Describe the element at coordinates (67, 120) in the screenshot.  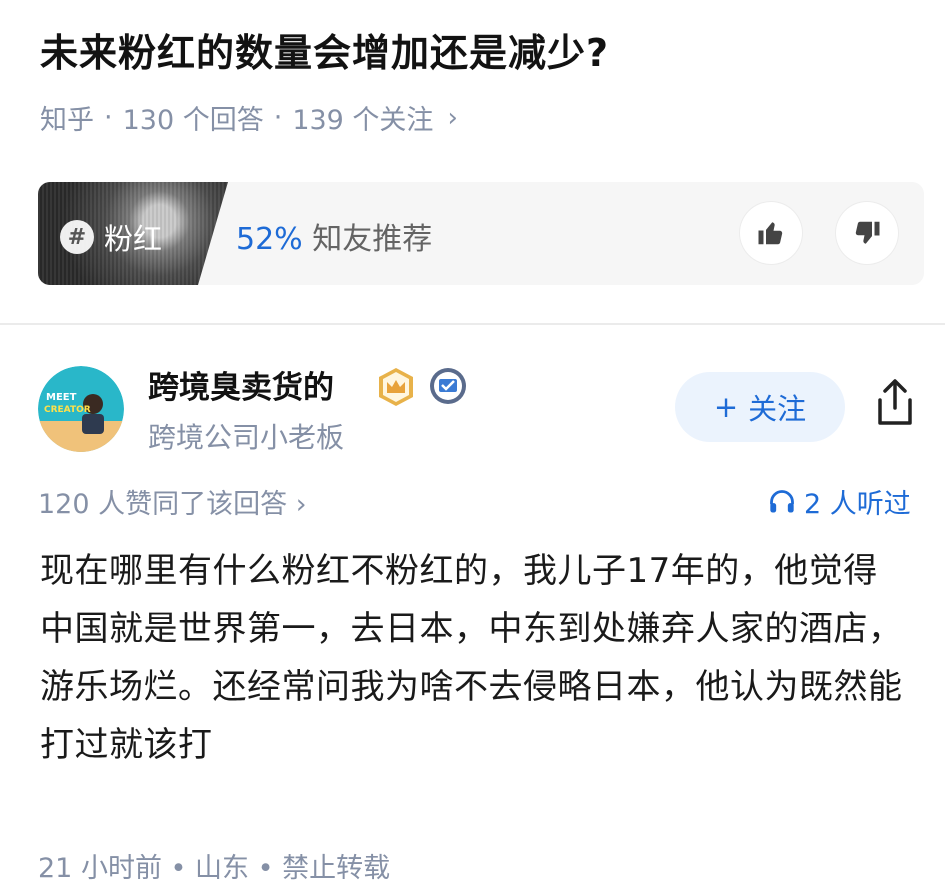
I see `source-label: 知乎` at that location.